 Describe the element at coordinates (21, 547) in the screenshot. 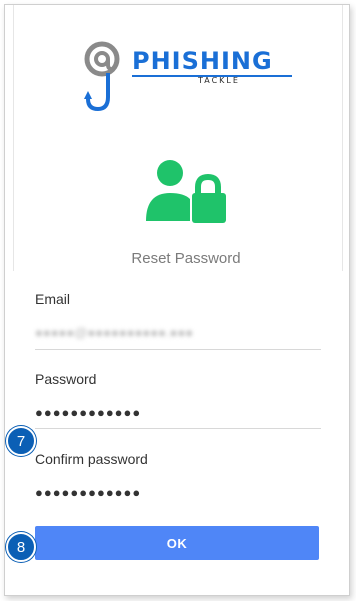

I see `step-badge-8: 8` at that location.